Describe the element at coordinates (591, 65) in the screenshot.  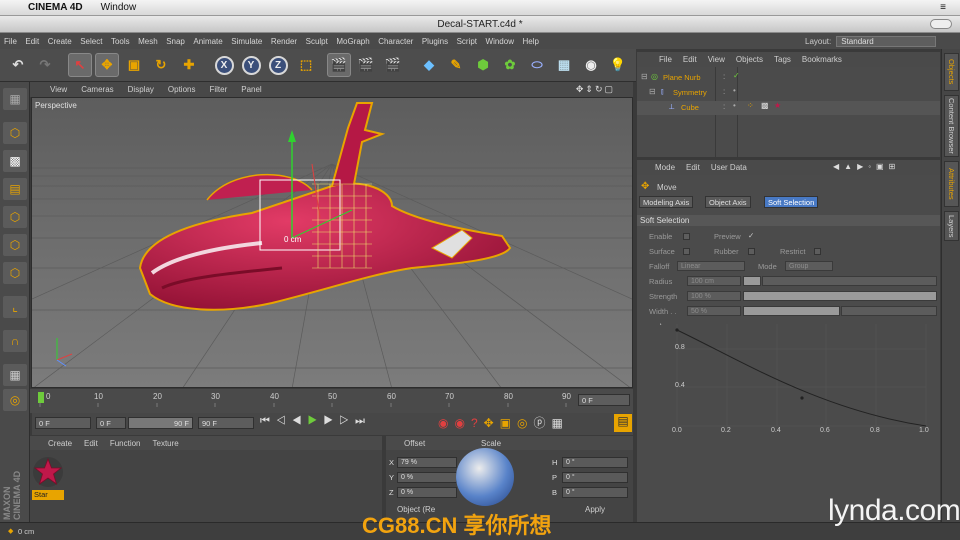
I see `camera-icon: ◉` at that location.